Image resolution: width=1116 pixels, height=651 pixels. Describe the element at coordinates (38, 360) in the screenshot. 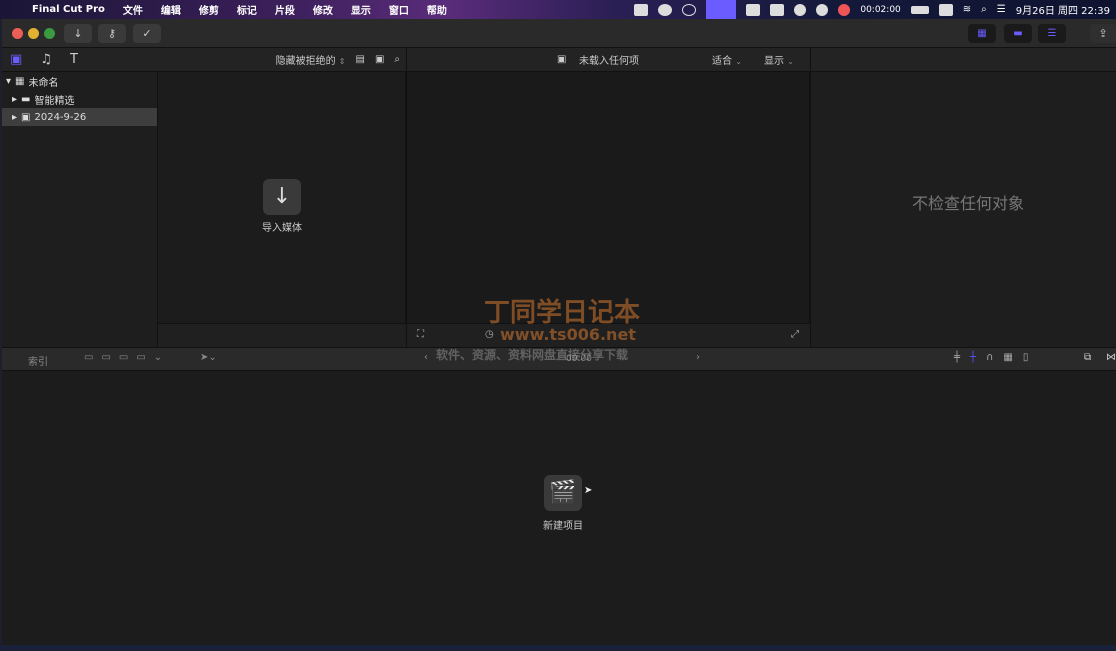

I see `index-button: 索引` at that location.